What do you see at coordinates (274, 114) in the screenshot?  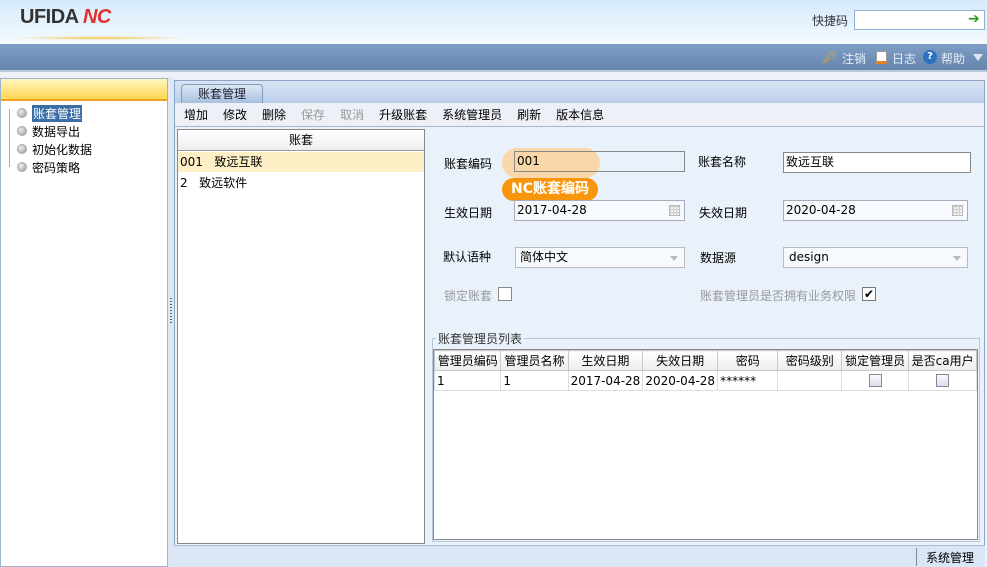 I see `delete-button: 删除` at bounding box center [274, 114].